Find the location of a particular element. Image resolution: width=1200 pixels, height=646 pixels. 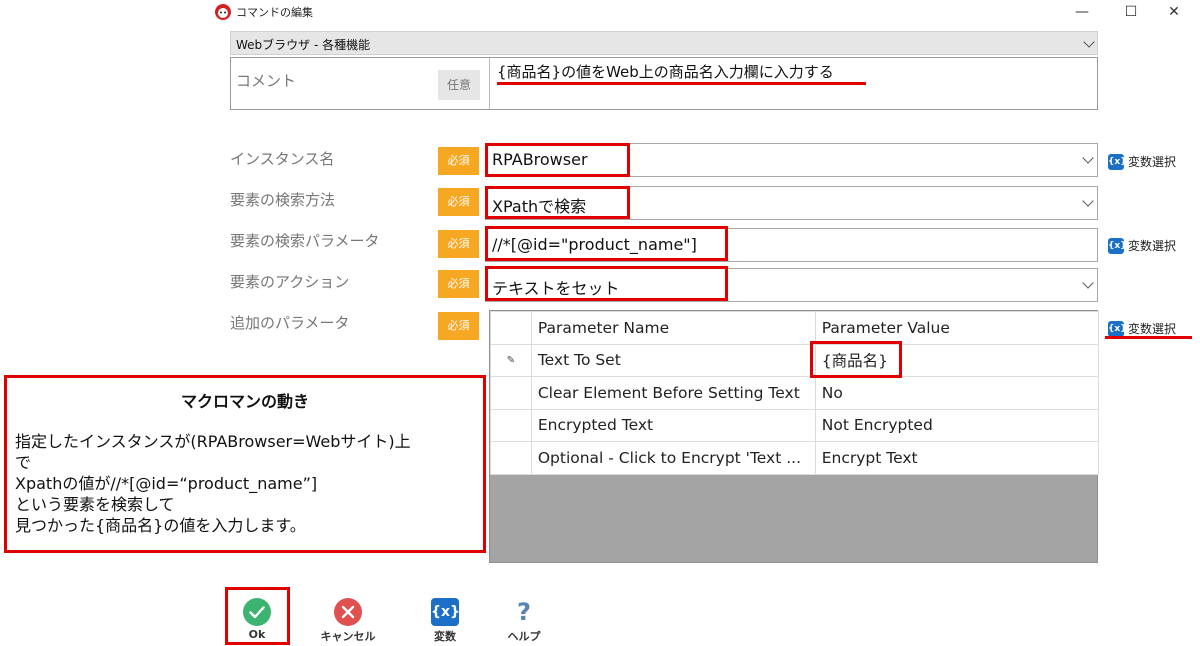

variables-icon: {x} is located at coordinates (445, 612).